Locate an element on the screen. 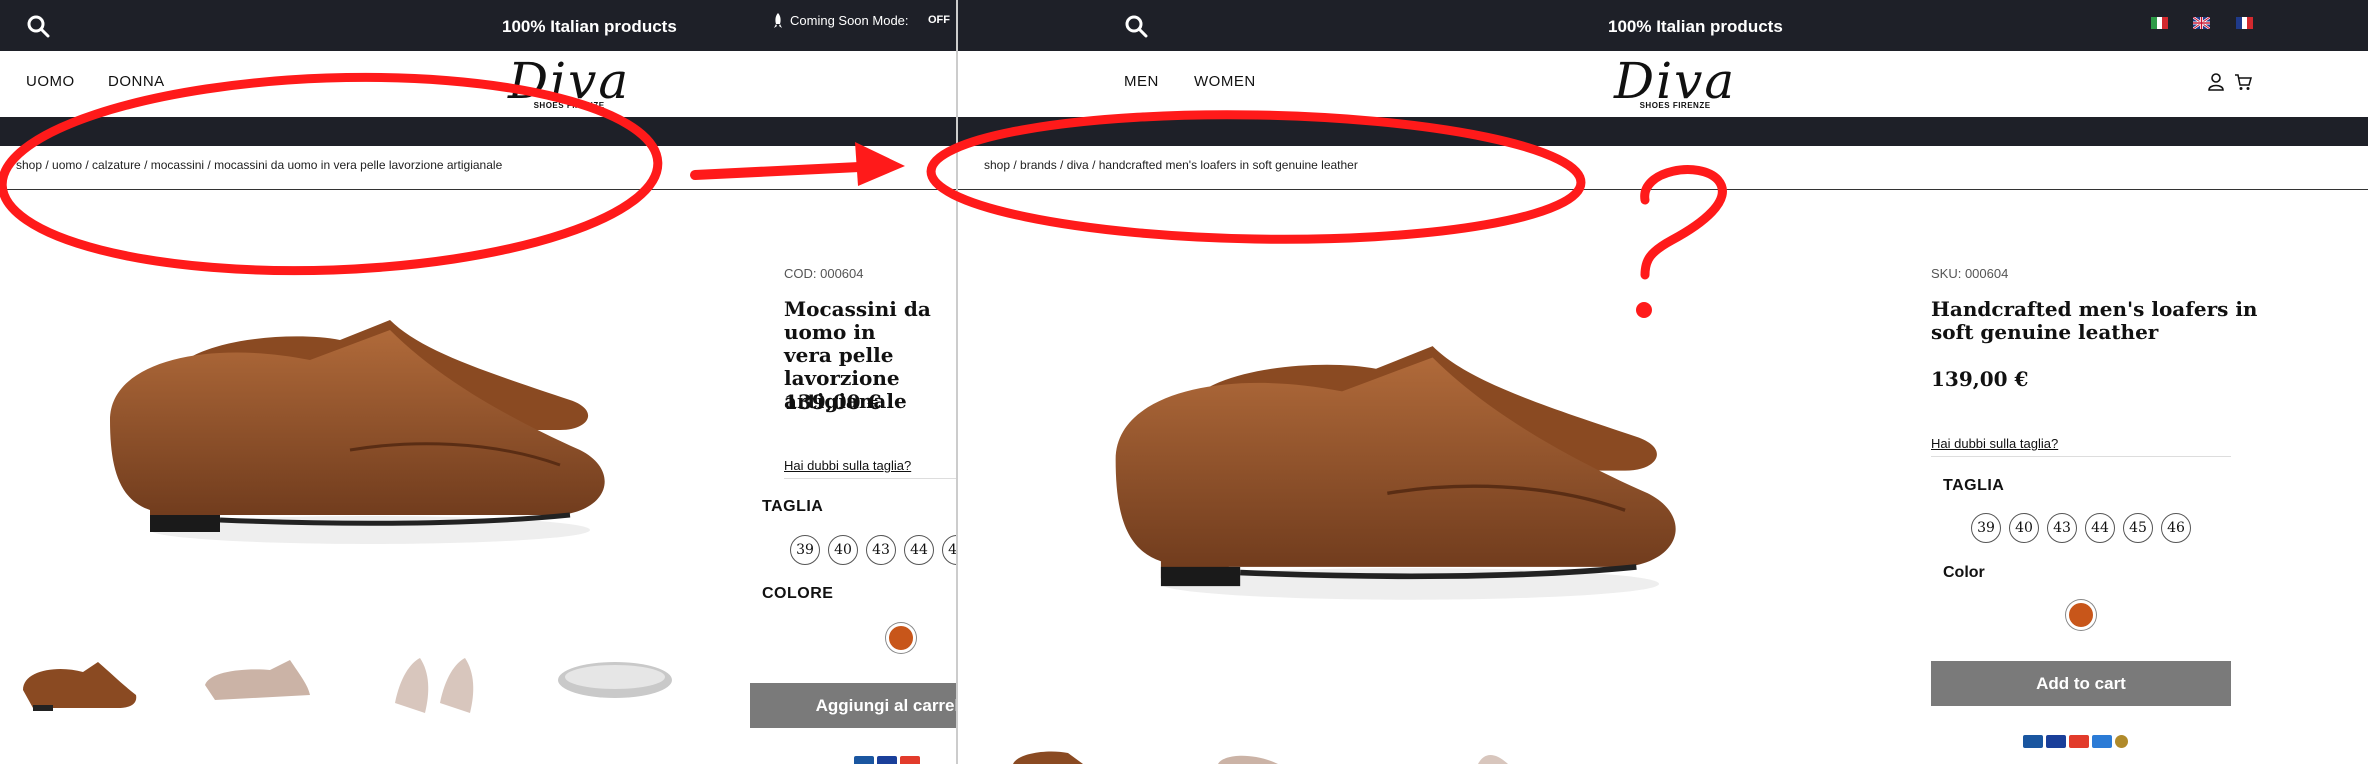  italian-flag-icon is located at coordinates (2160, 23).